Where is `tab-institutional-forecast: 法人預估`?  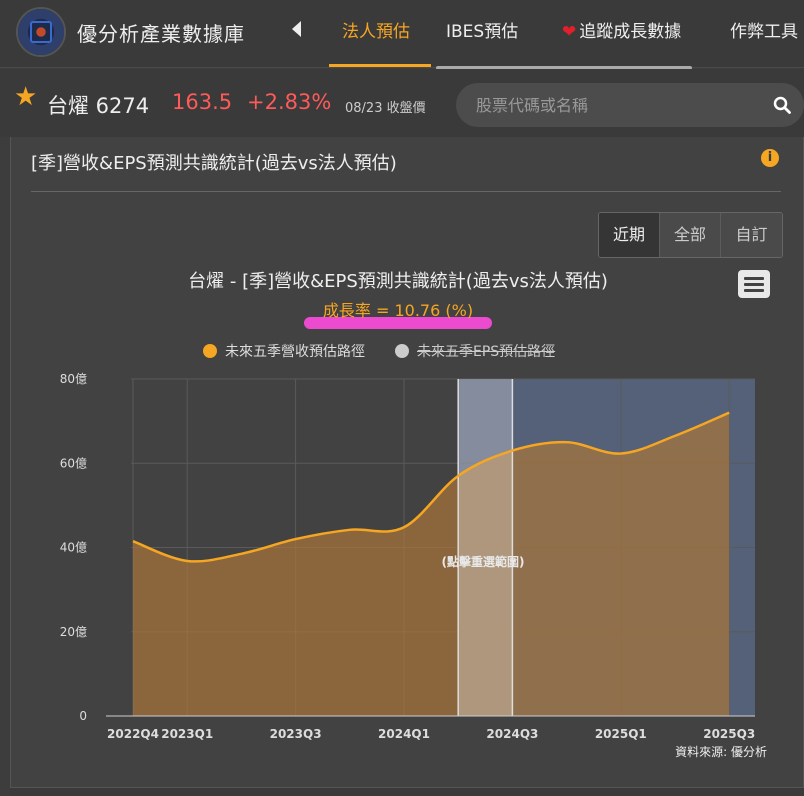 tab-institutional-forecast: 法人預估 is located at coordinates (376, 29).